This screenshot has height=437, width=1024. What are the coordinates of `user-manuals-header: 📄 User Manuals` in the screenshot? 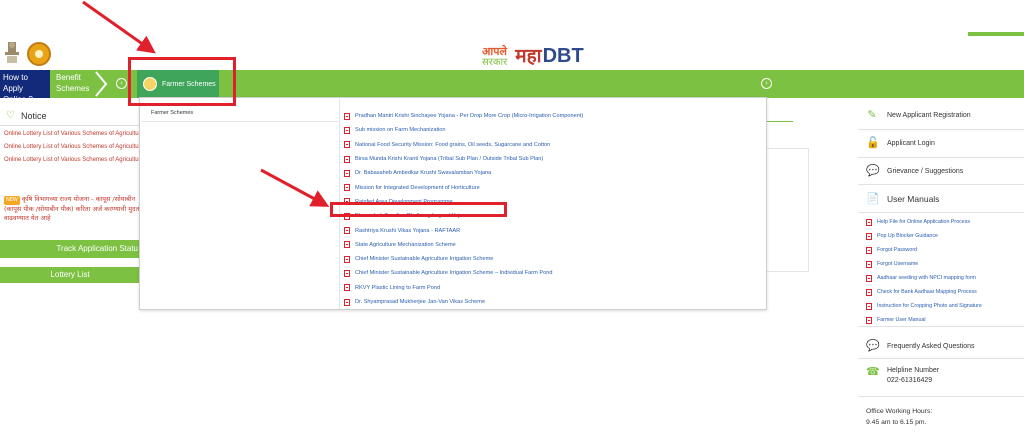 It's located at (941, 199).